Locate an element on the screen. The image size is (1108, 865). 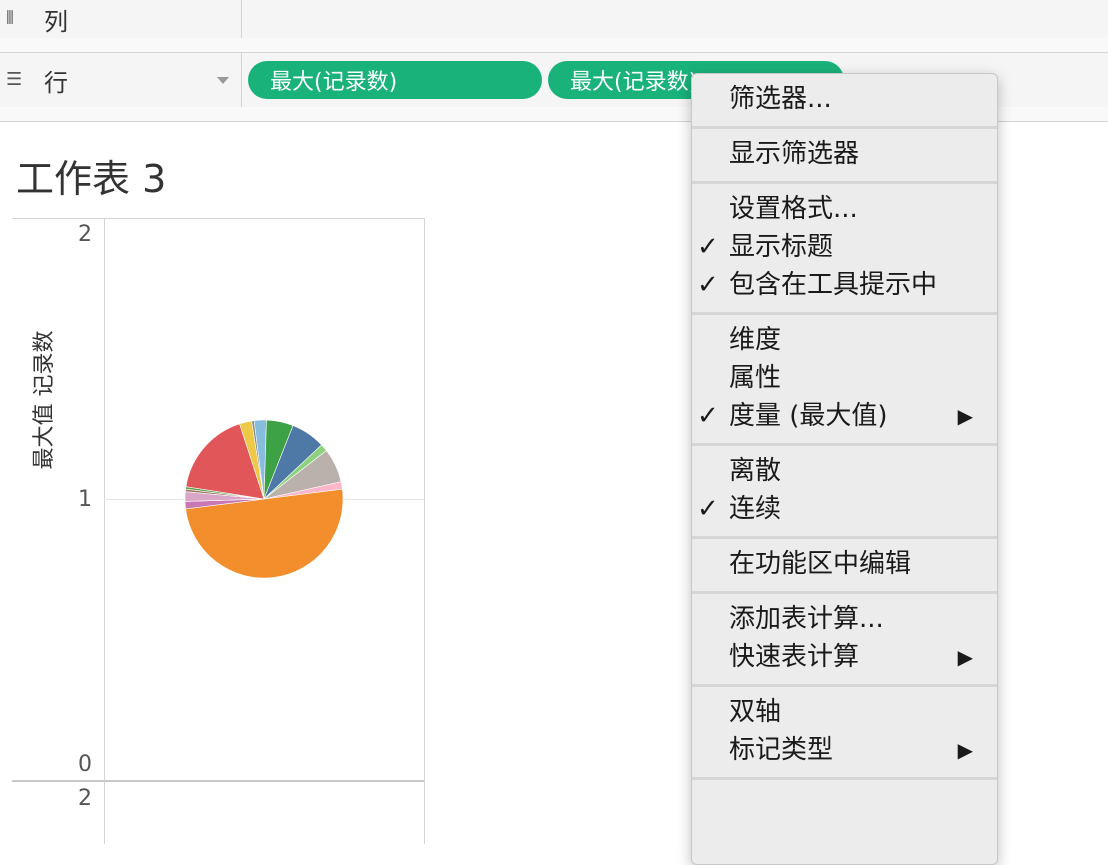
pane-border-right is located at coordinates (424, 531).